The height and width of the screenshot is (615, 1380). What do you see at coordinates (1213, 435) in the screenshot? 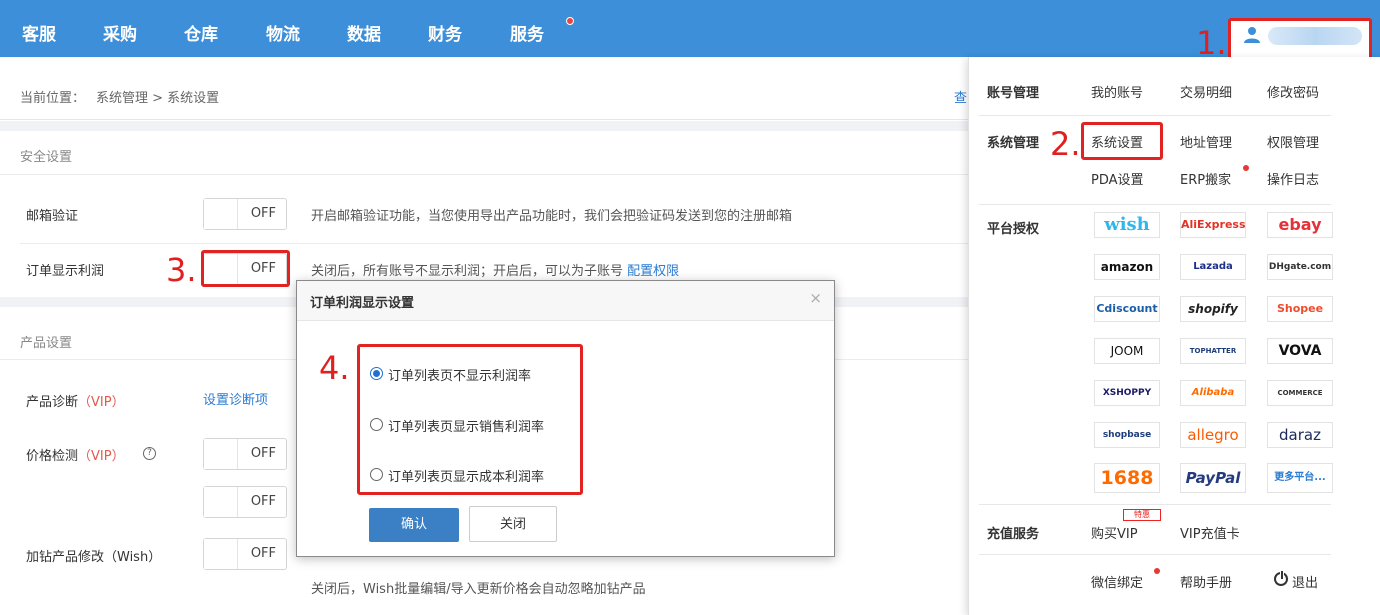
I see `platform-allegro: allegro` at bounding box center [1213, 435].